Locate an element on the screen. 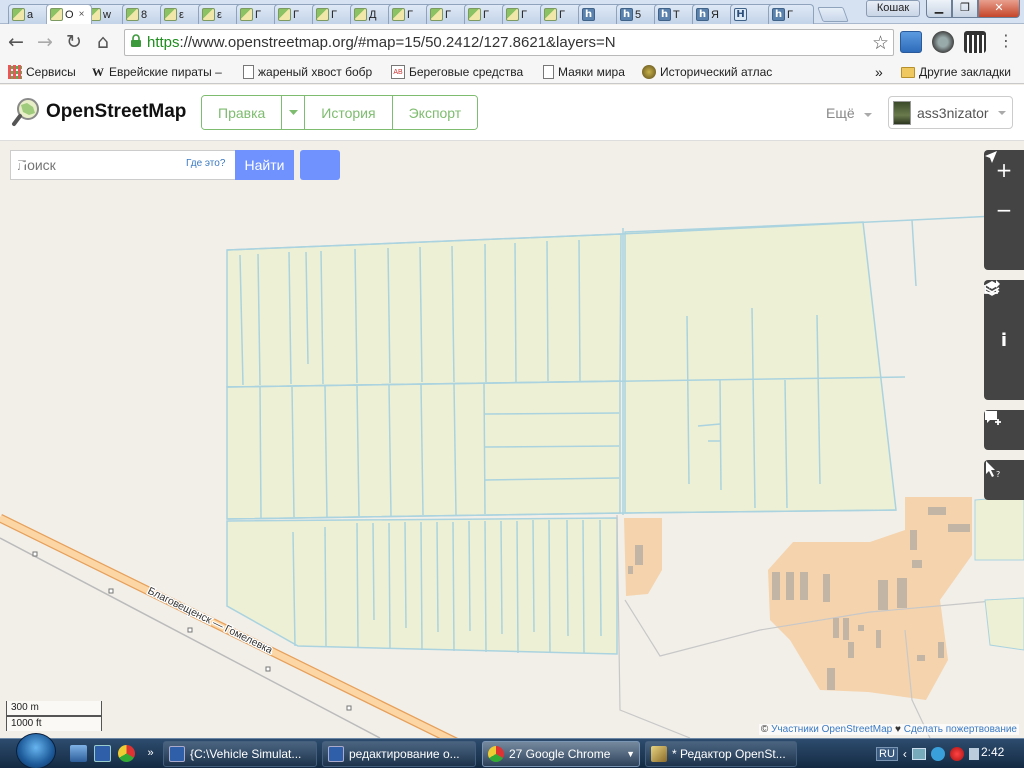  directions-button is located at coordinates (175, 165).